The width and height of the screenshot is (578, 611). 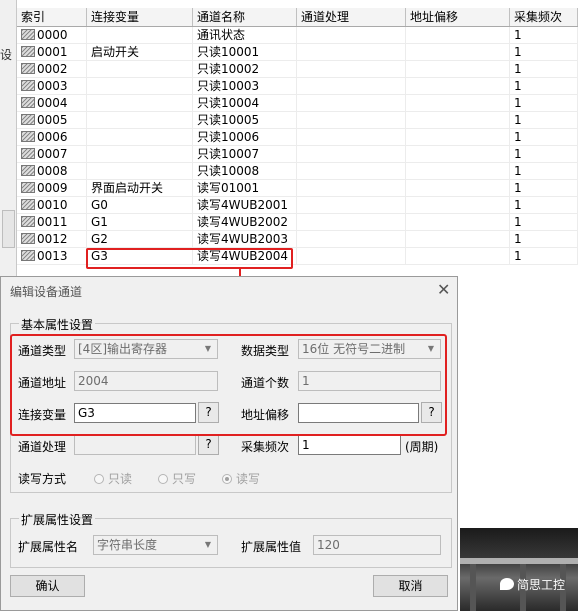 What do you see at coordinates (52, 120) in the screenshot?
I see `table-cell: 0005` at bounding box center [52, 120].